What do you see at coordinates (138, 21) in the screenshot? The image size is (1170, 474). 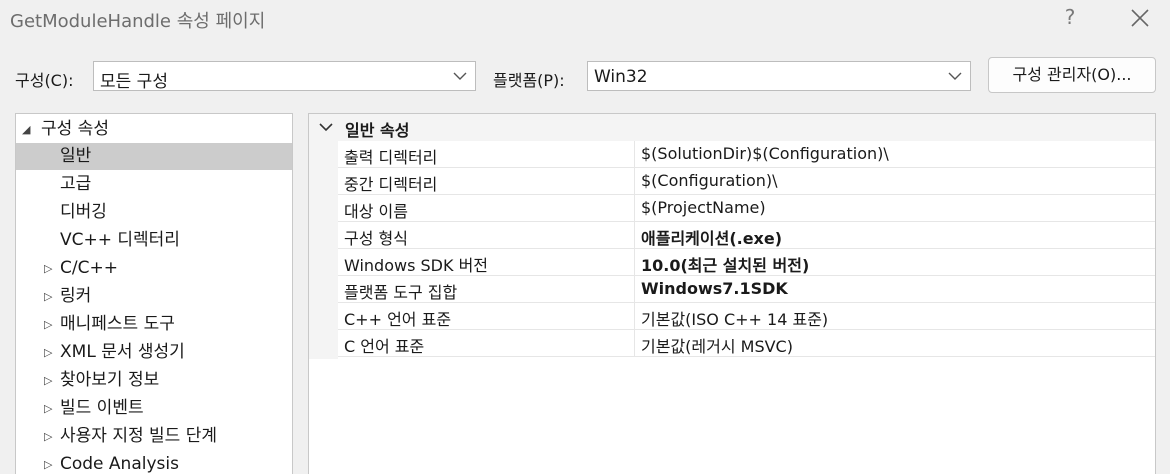 I see `window-title: GetModuleHandle 속성 페이지` at bounding box center [138, 21].